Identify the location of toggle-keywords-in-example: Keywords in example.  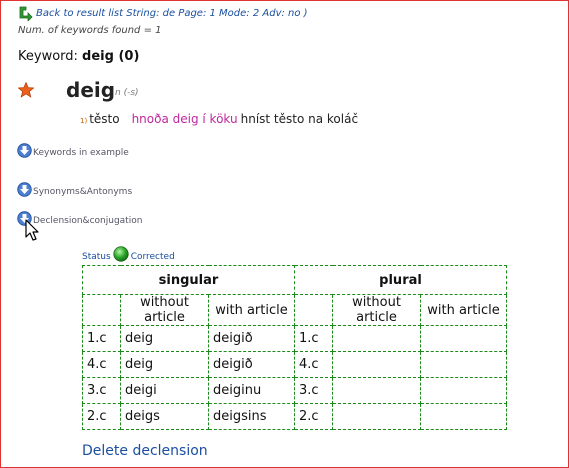
(73, 150).